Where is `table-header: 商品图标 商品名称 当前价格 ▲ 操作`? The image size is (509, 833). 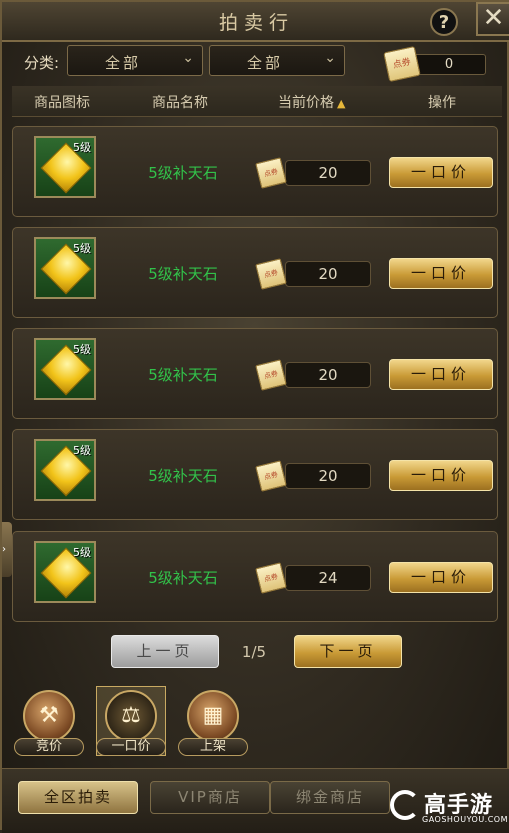
table-header: 商品图标 商品名称 当前价格 ▲ 操作 is located at coordinates (257, 101).